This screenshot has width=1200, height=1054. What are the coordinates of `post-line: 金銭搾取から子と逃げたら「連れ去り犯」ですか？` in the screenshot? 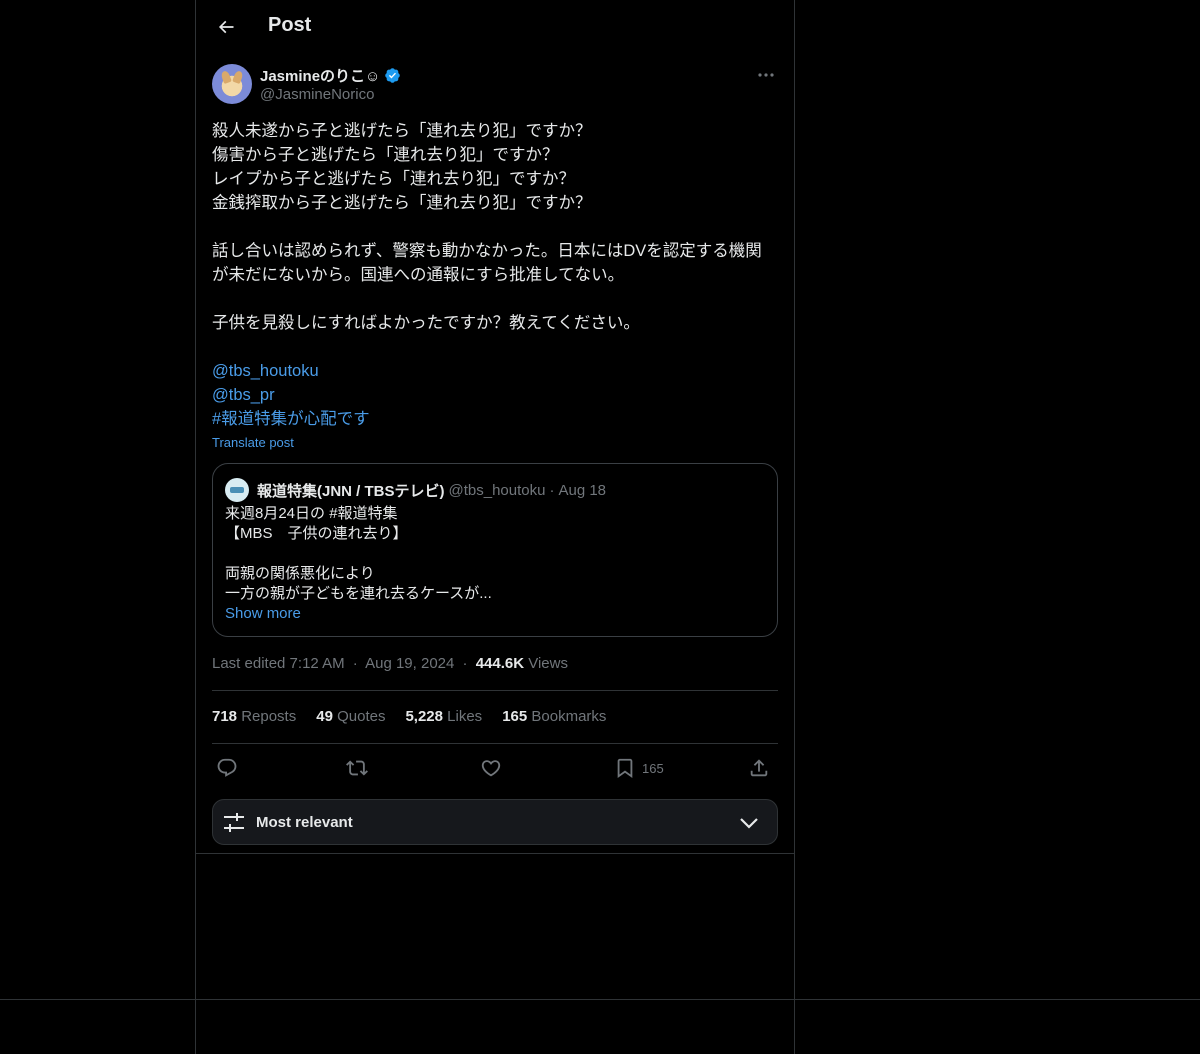 It's located at (402, 203).